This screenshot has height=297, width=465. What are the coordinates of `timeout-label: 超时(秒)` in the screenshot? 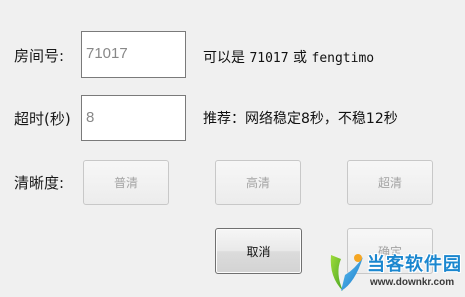 It's located at (42, 119).